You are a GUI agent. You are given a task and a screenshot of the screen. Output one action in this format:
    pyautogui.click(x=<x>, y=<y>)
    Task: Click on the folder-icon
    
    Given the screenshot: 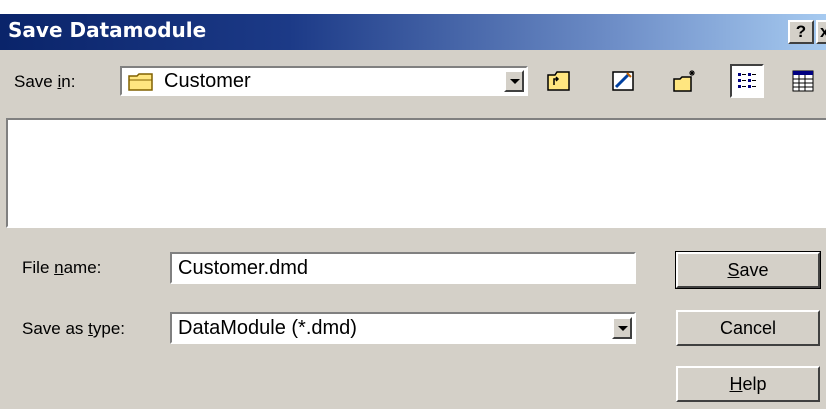 What is the action you would take?
    pyautogui.click(x=141, y=84)
    